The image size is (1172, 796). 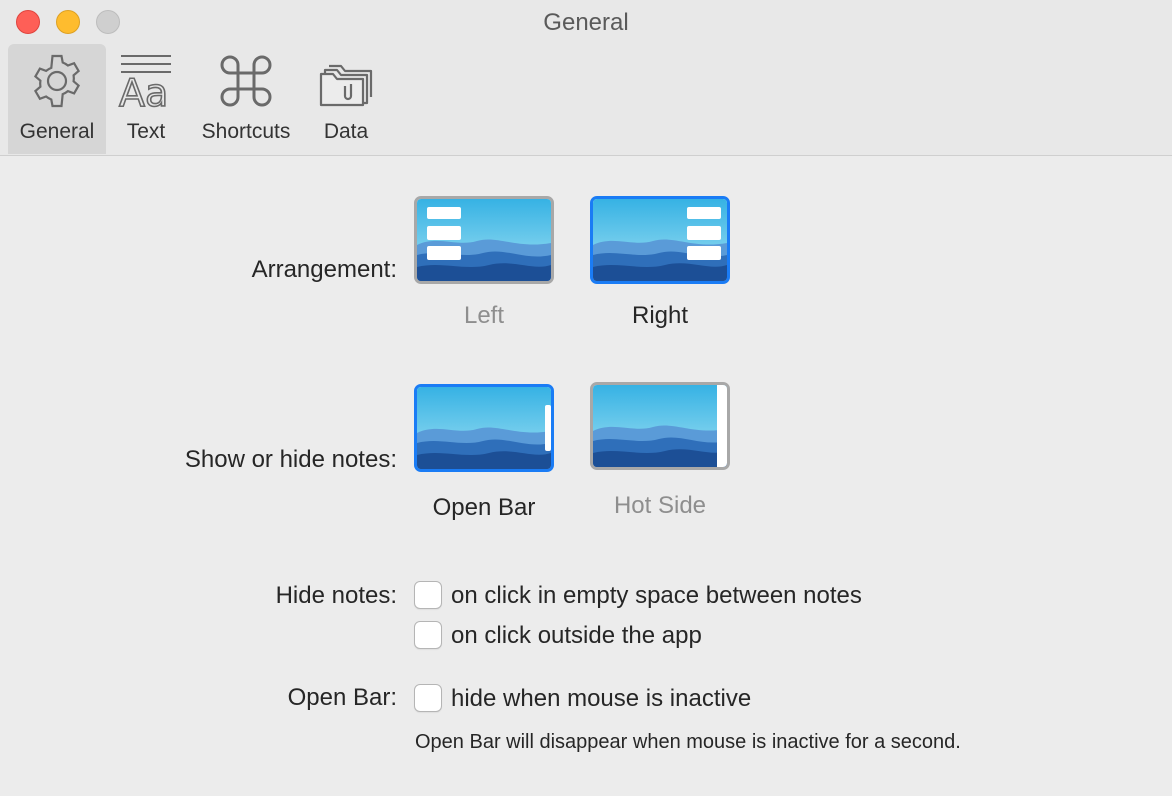 What do you see at coordinates (576, 636) in the screenshot?
I see `hide-on-outside-click-label: on click outside the app` at bounding box center [576, 636].